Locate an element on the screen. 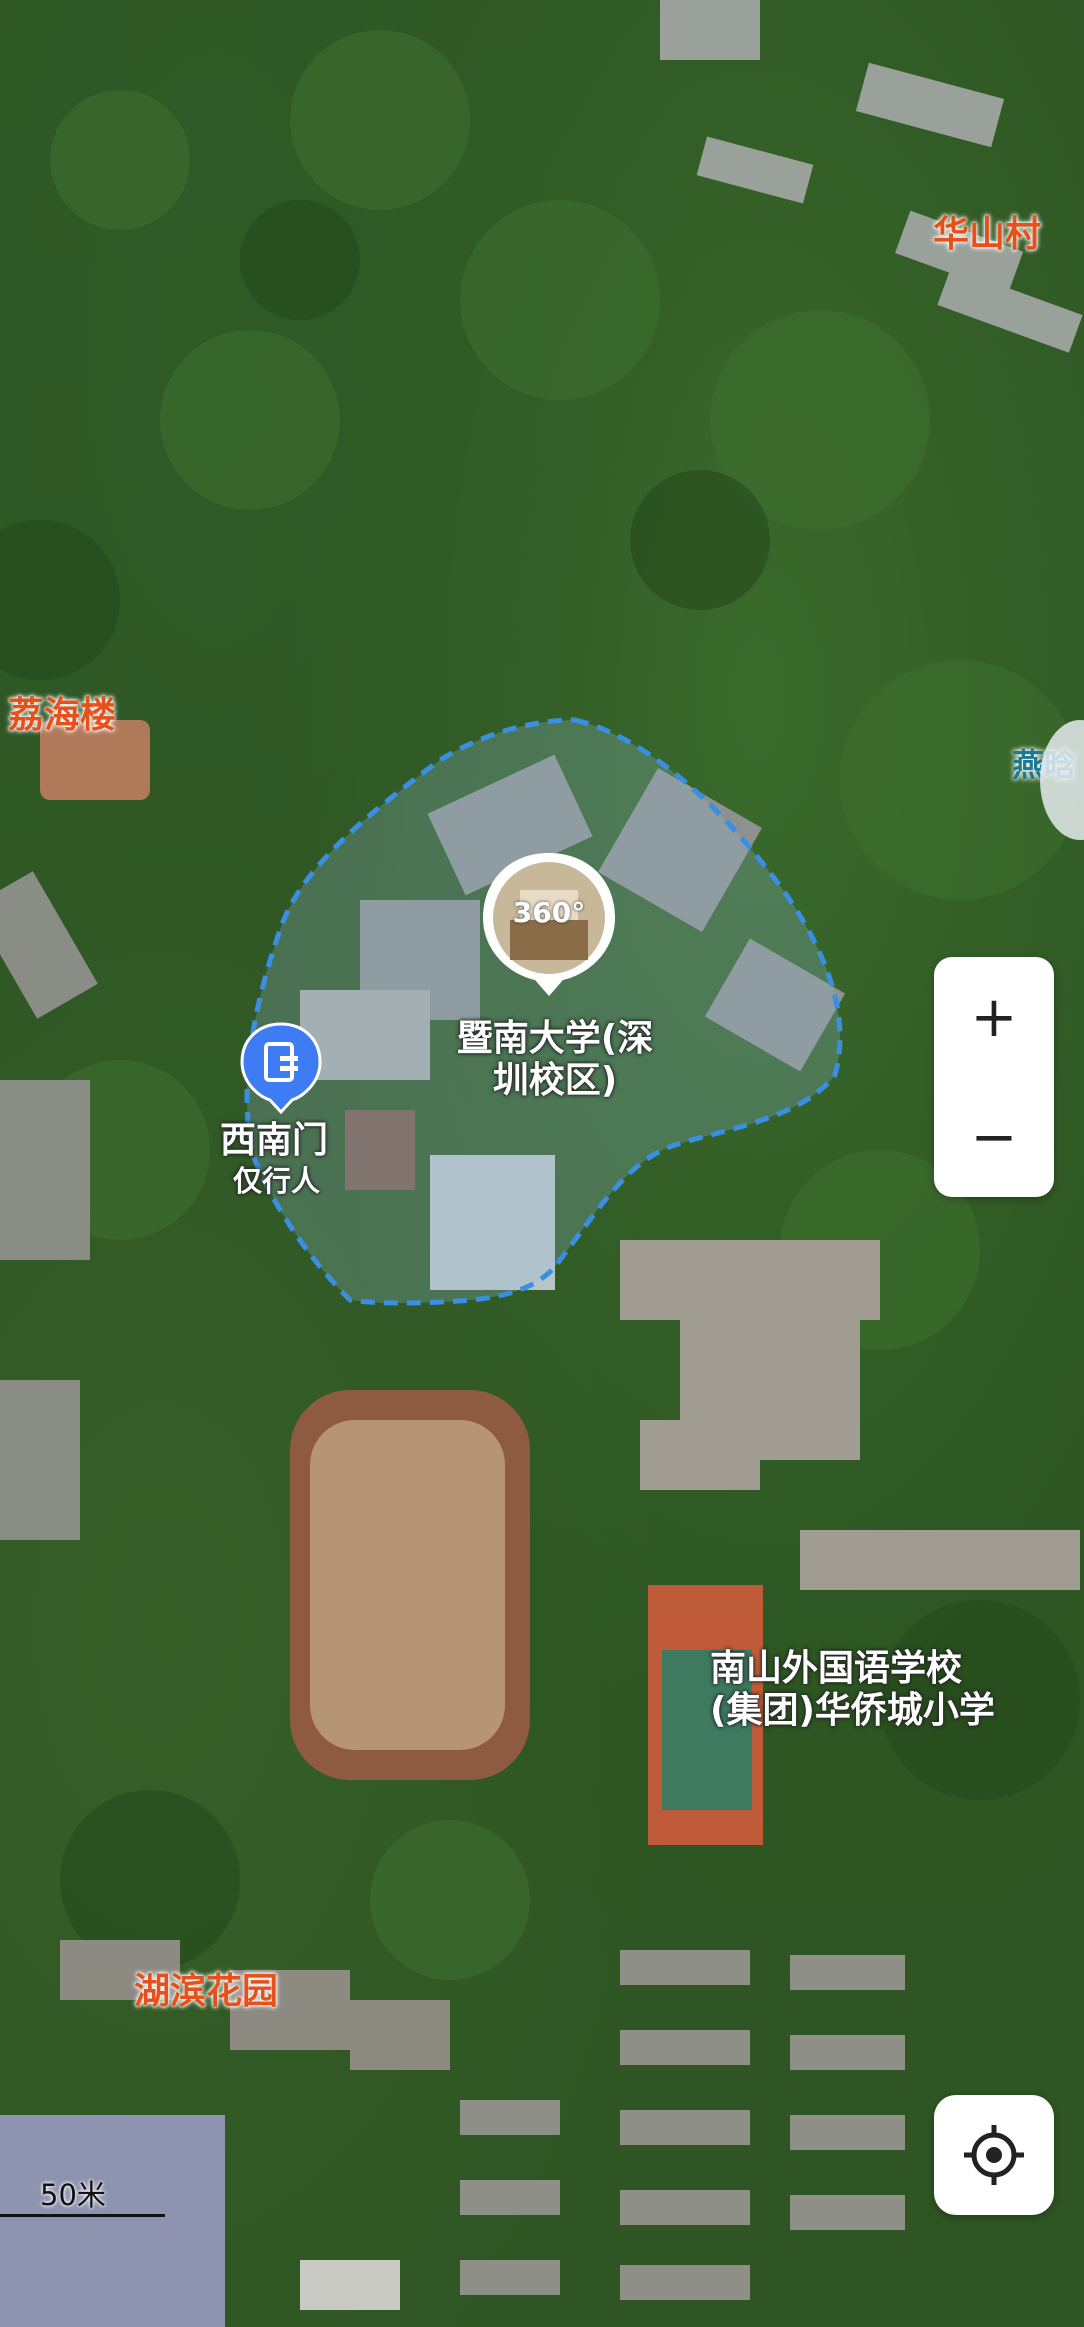 This screenshot has height=2327, width=1084. label-lihailou: 荔海楼 is located at coordinates (62, 712).